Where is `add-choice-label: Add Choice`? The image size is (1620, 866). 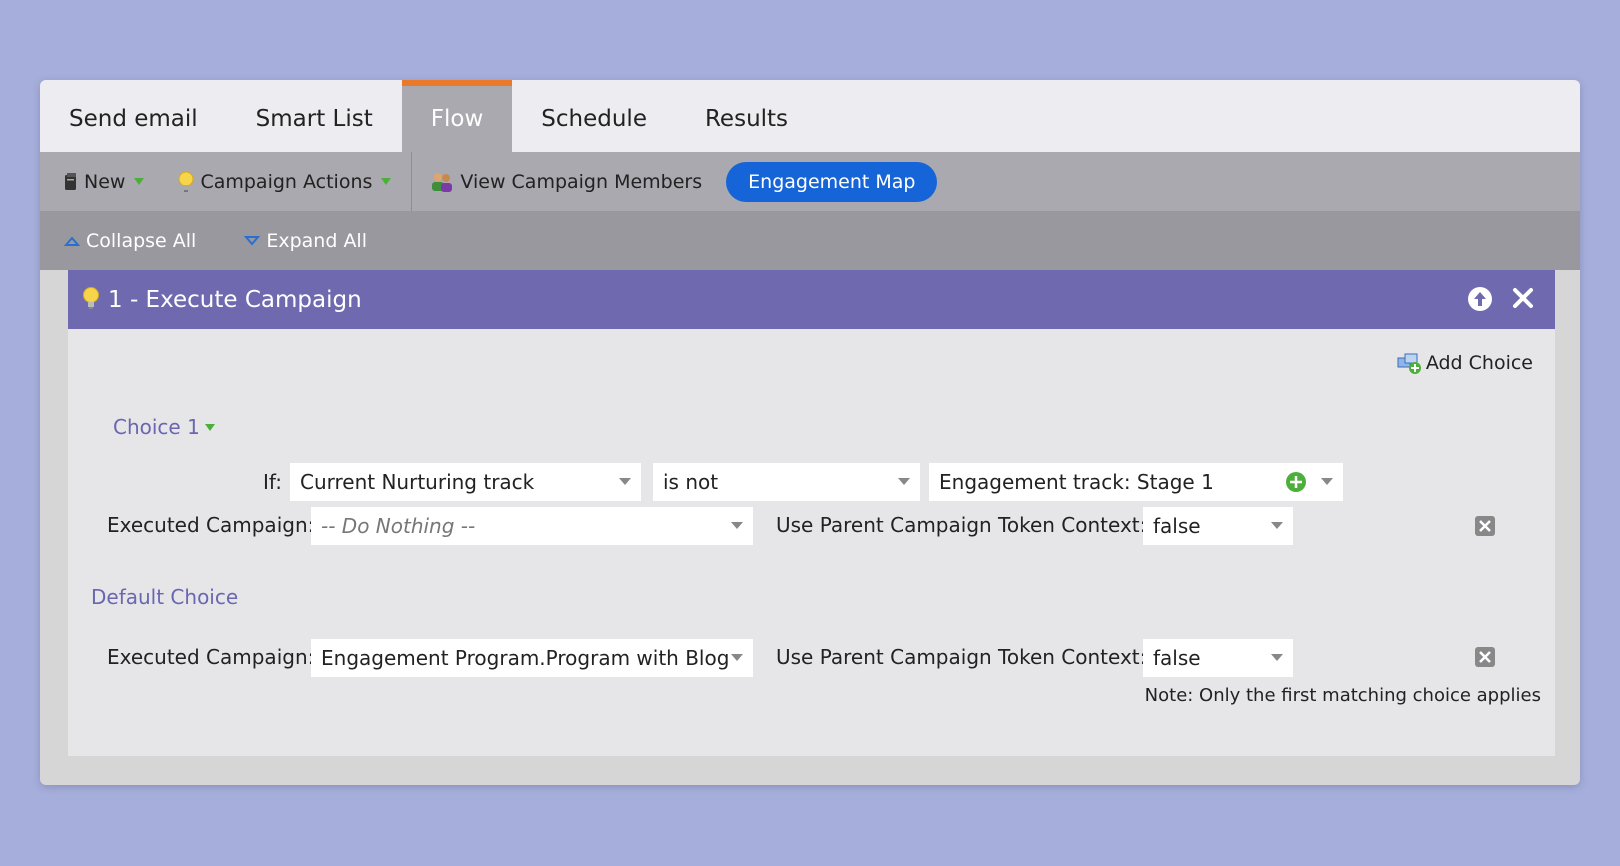 add-choice-label: Add Choice is located at coordinates (1479, 363).